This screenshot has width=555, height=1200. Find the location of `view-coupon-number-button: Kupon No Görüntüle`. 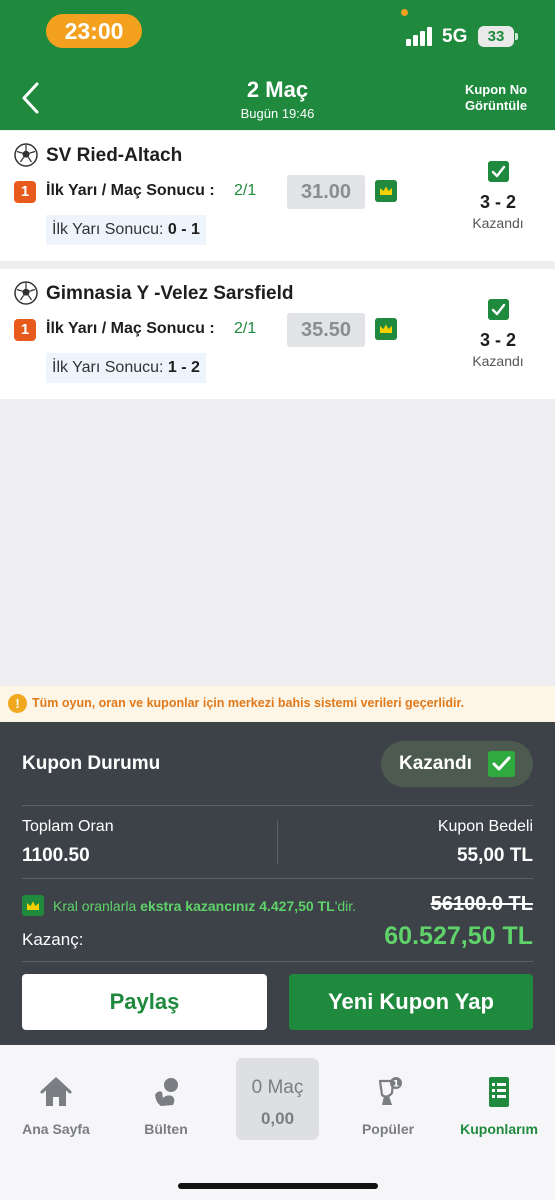

view-coupon-number-button: Kupon No Görüntüle is located at coordinates (496, 98).